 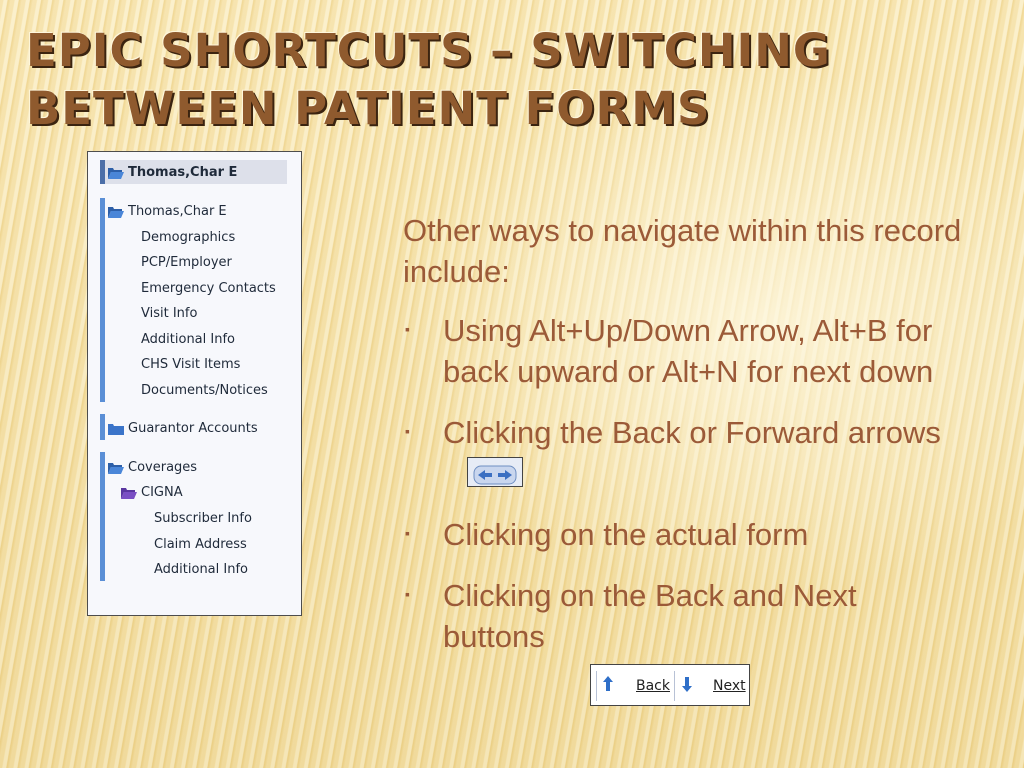 I want to click on patient-group-bar, so click(x=102, y=300).